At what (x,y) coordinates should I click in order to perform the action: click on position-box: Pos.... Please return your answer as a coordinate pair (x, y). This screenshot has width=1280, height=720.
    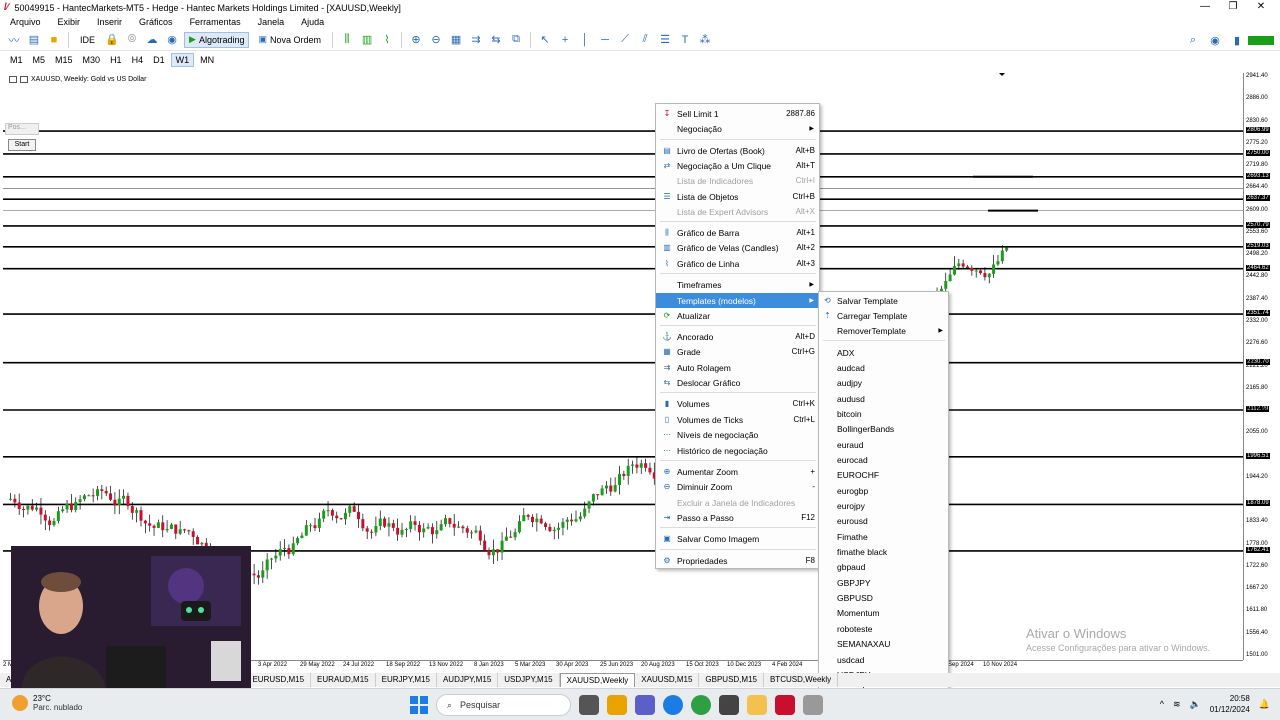
    Looking at the image, I should click on (22, 129).